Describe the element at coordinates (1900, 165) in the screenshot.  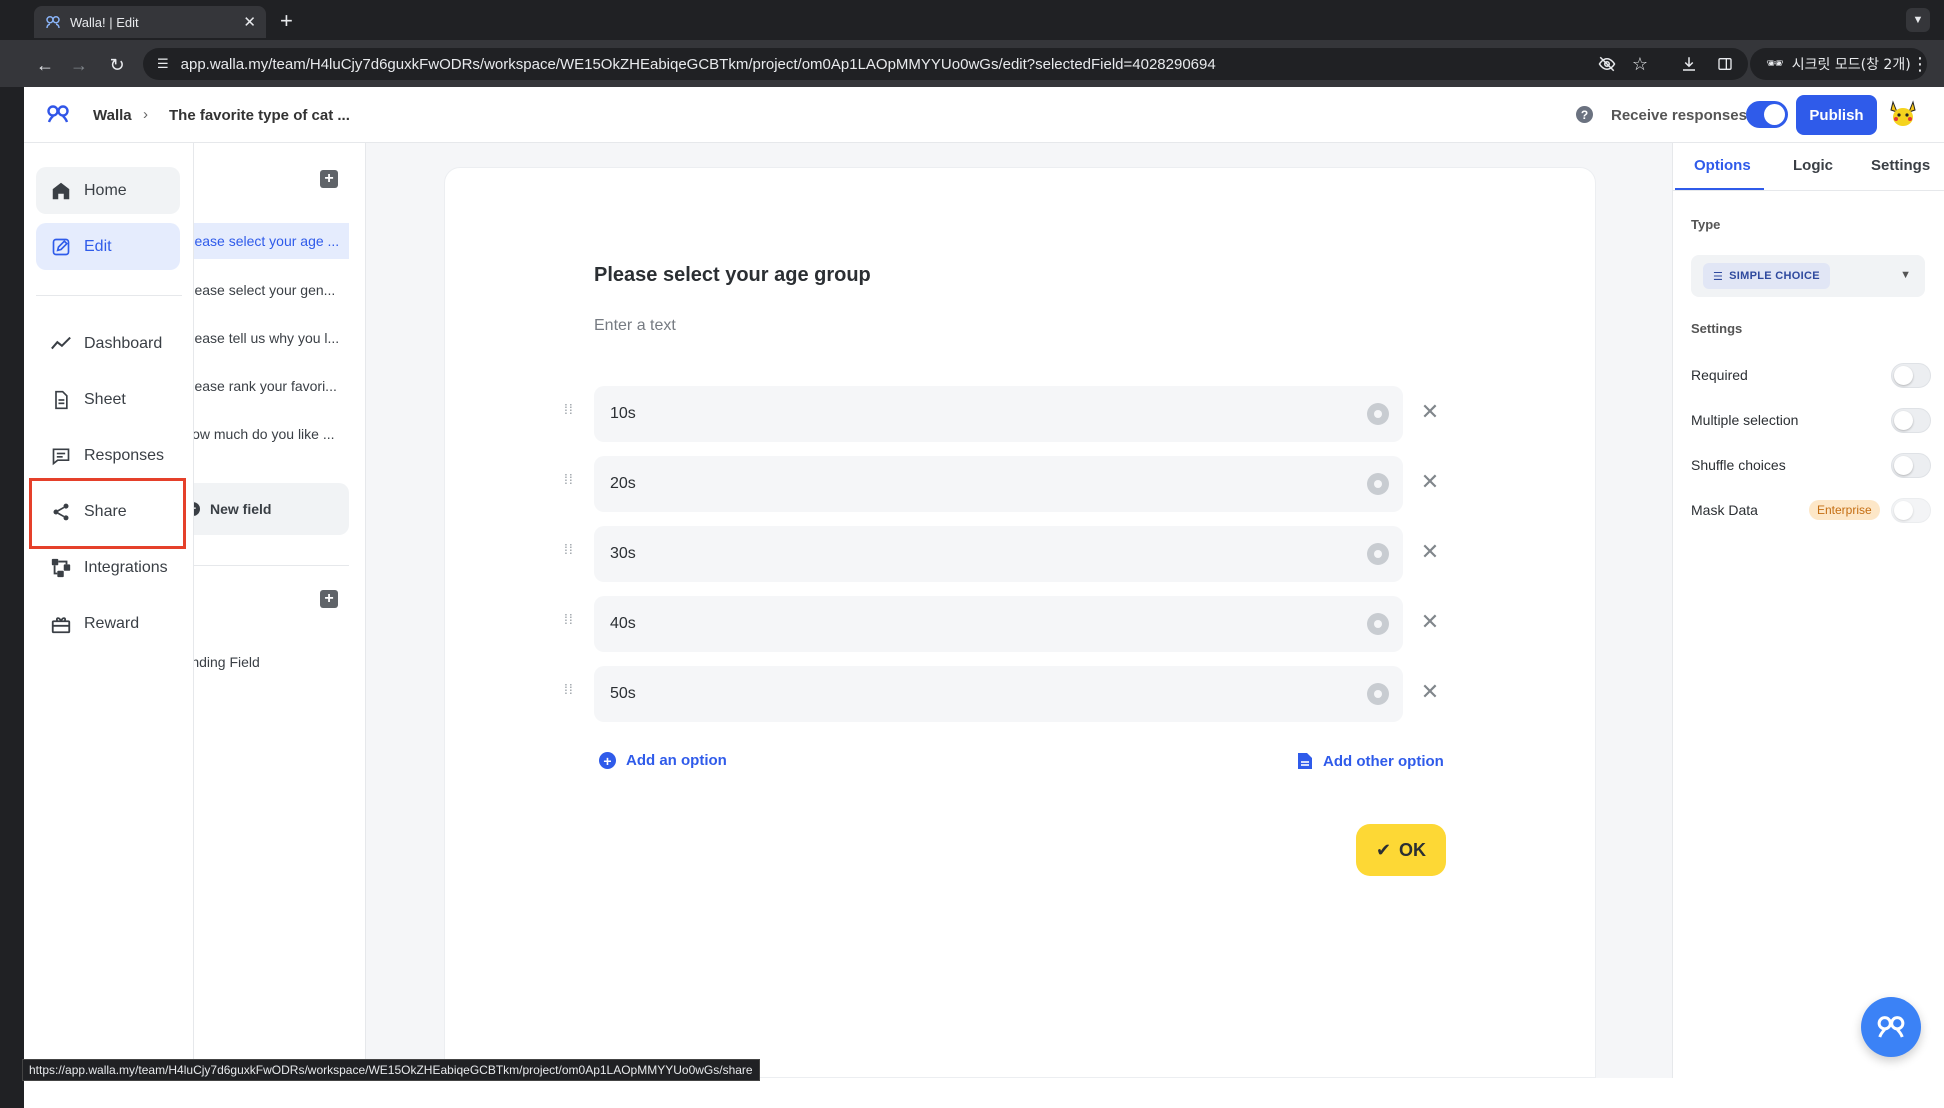
I see `tab-settings: Settings` at that location.